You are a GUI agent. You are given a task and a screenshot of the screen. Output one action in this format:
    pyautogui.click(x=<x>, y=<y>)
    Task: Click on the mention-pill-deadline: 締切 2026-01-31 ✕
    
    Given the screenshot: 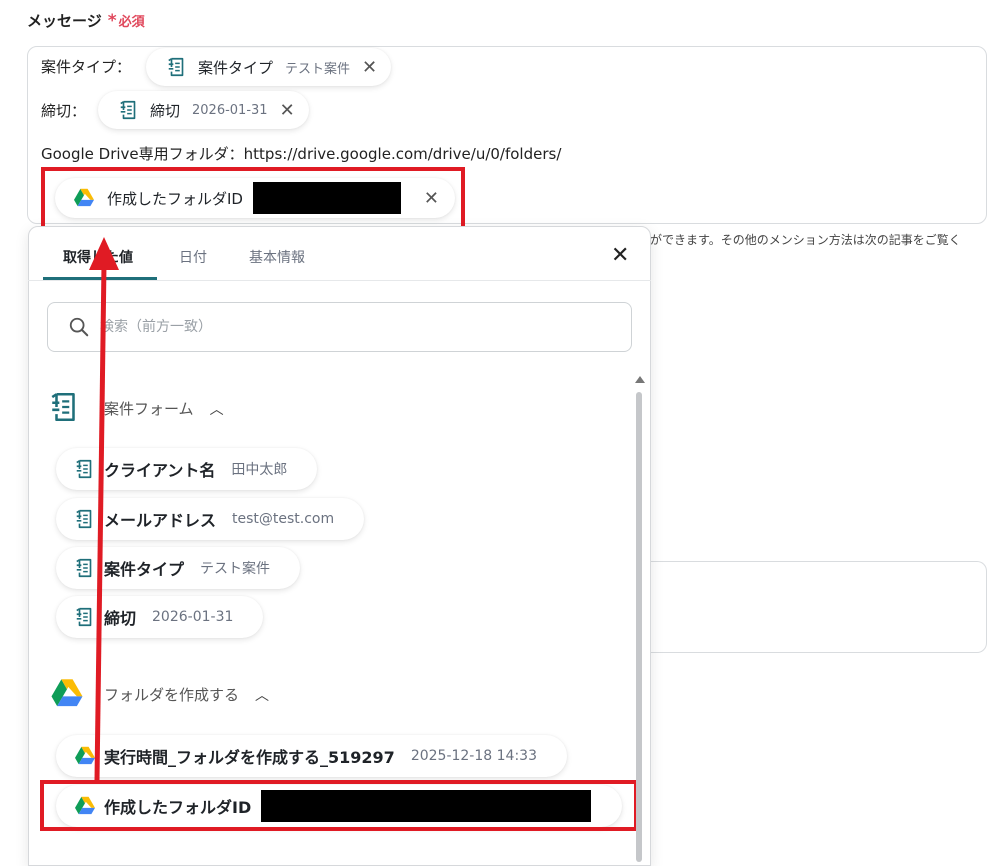 What is the action you would take?
    pyautogui.click(x=203, y=110)
    